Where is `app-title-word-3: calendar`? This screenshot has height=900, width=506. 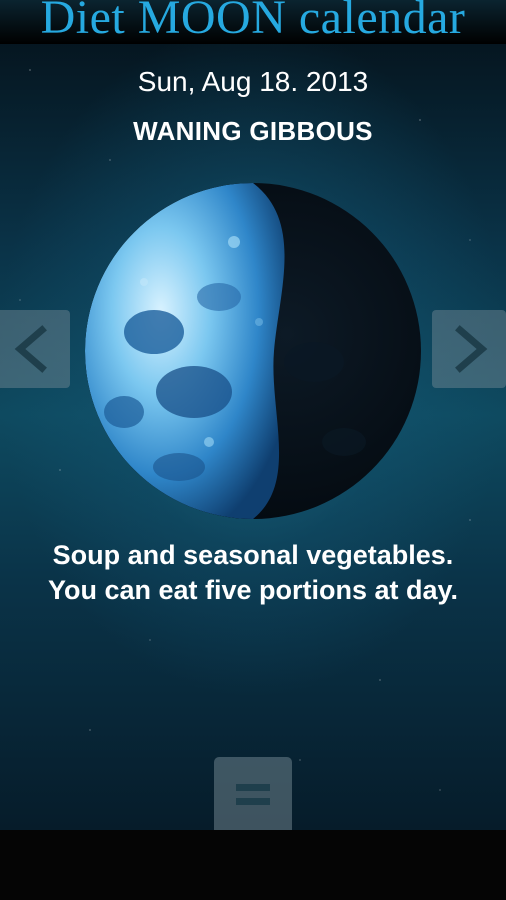 app-title-word-3: calendar is located at coordinates (382, 22).